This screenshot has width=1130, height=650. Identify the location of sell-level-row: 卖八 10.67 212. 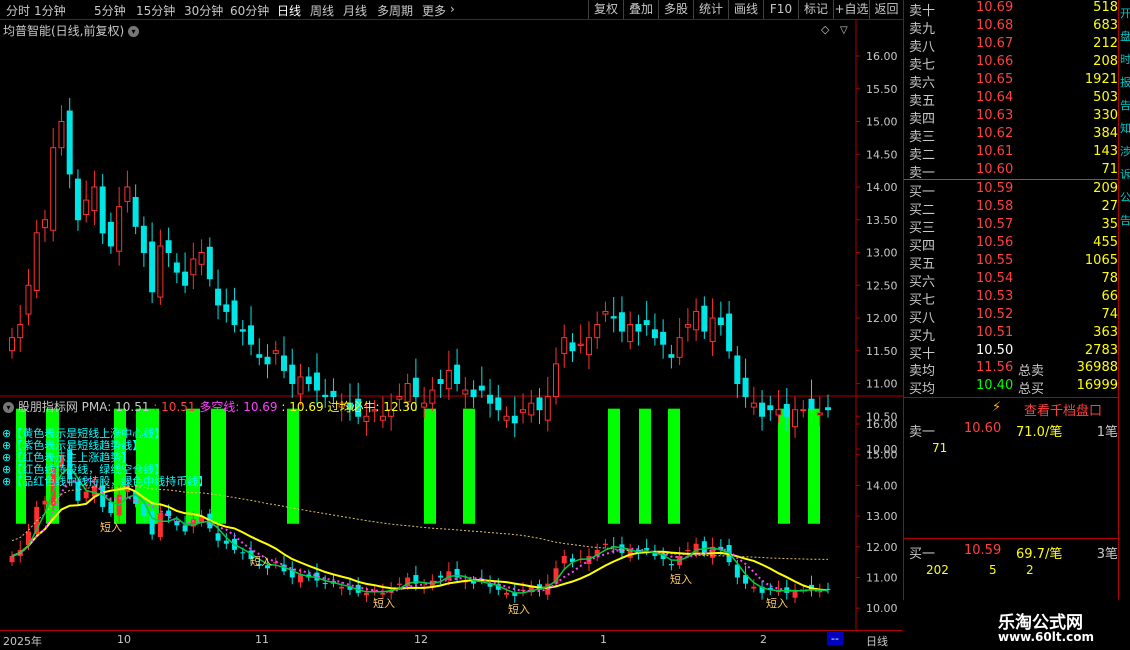
(1012, 45).